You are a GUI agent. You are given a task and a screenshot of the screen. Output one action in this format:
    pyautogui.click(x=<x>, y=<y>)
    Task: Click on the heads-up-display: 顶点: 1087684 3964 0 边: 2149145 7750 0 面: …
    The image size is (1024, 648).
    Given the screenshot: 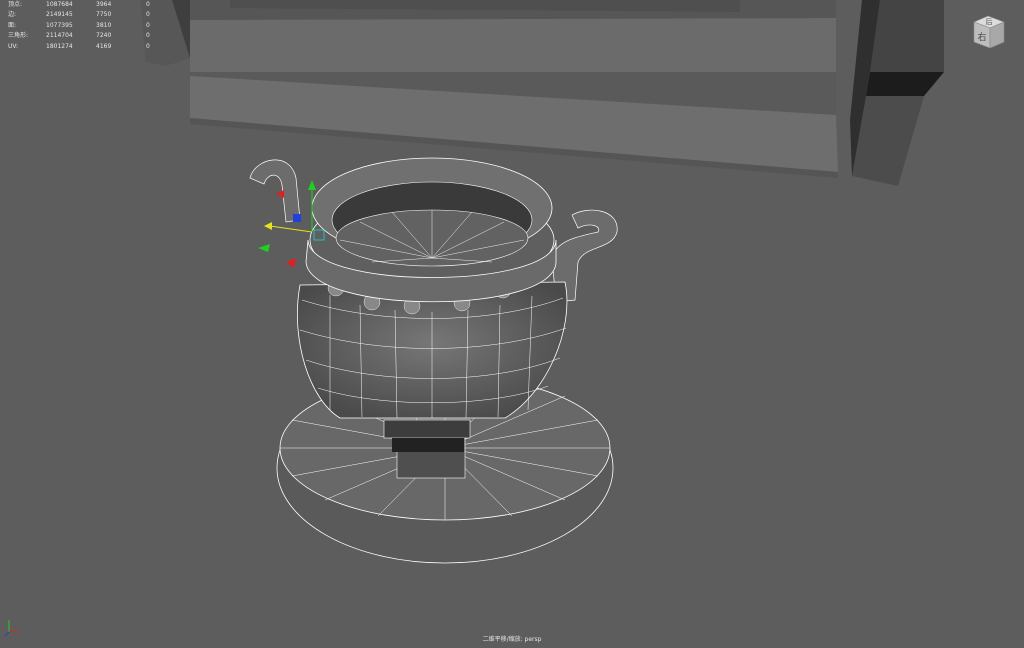 What is the action you would take?
    pyautogui.click(x=88, y=26)
    